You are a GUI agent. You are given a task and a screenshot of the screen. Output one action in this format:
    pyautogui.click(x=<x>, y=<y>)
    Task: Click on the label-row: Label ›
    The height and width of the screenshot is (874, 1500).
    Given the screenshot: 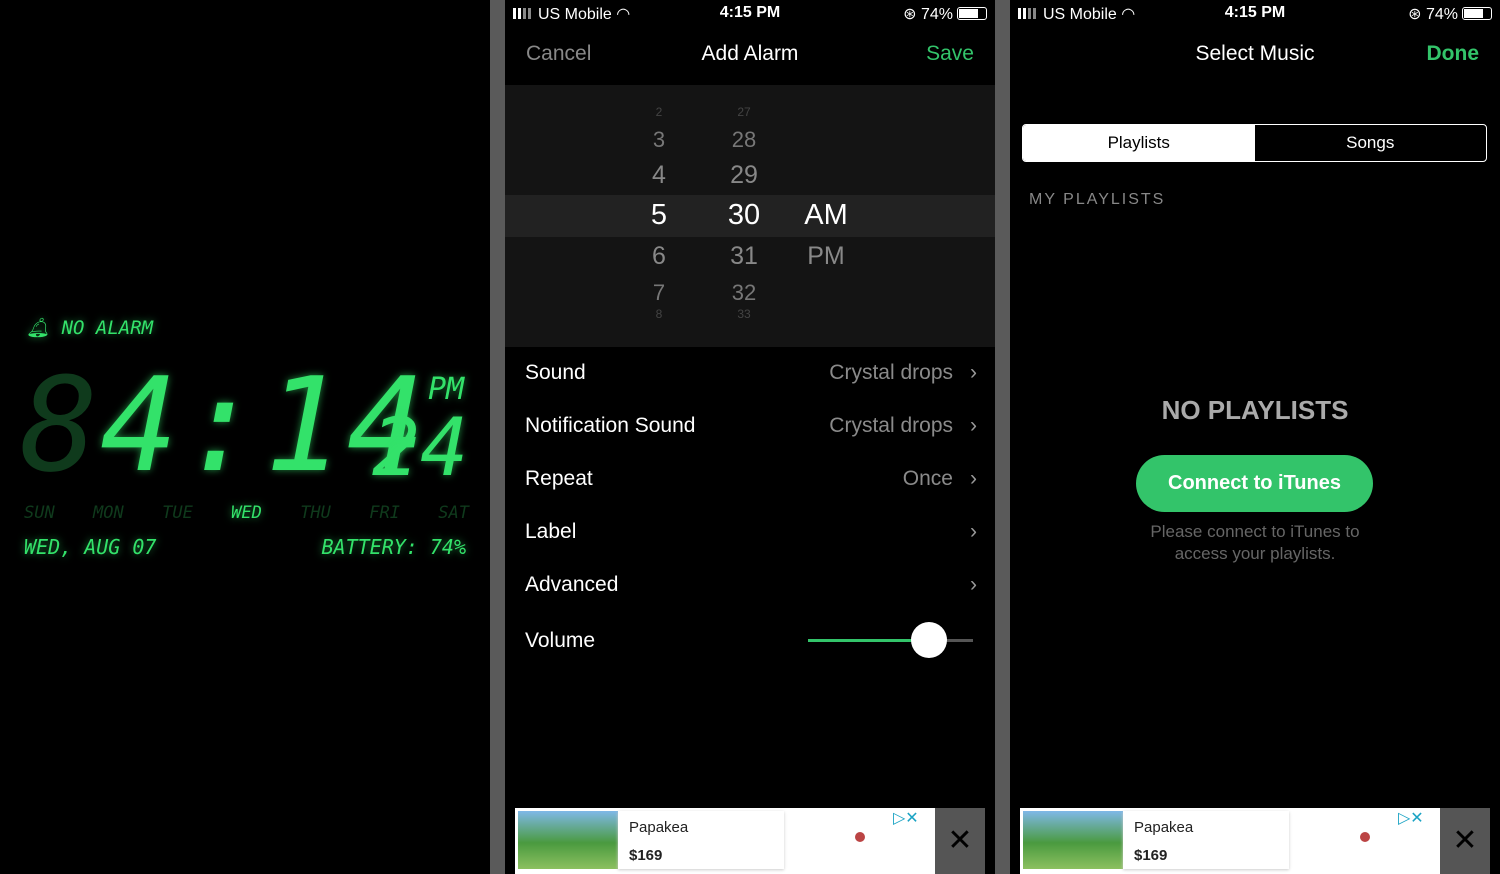 What is the action you would take?
    pyautogui.click(x=751, y=532)
    